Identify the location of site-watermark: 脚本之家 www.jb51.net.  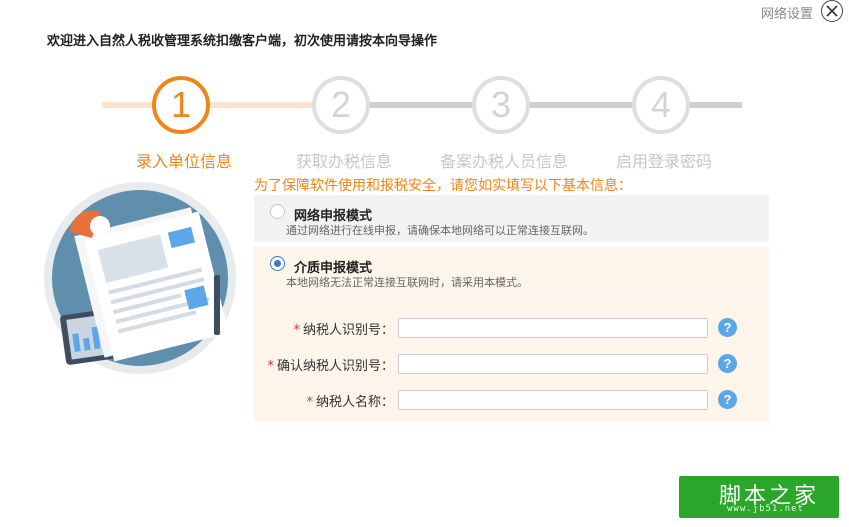
(759, 497).